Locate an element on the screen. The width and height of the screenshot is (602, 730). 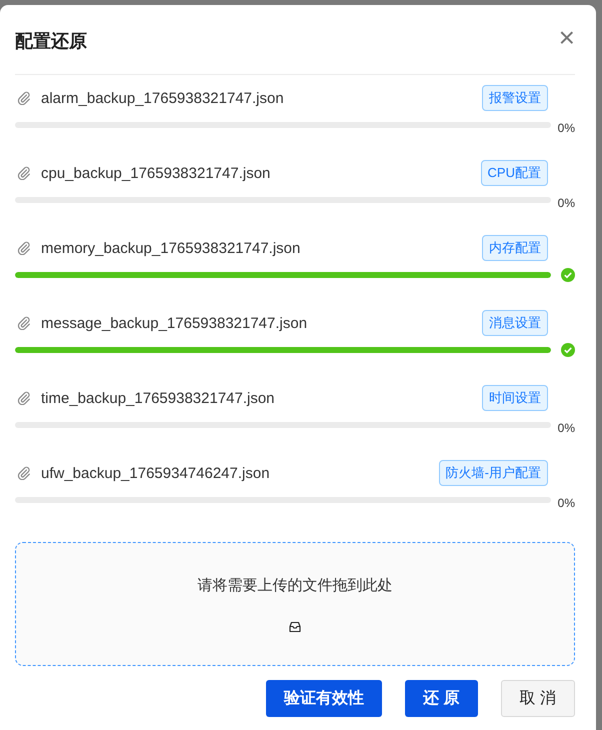
file-name: cpu_backup_1765938321747.json is located at coordinates (261, 173).